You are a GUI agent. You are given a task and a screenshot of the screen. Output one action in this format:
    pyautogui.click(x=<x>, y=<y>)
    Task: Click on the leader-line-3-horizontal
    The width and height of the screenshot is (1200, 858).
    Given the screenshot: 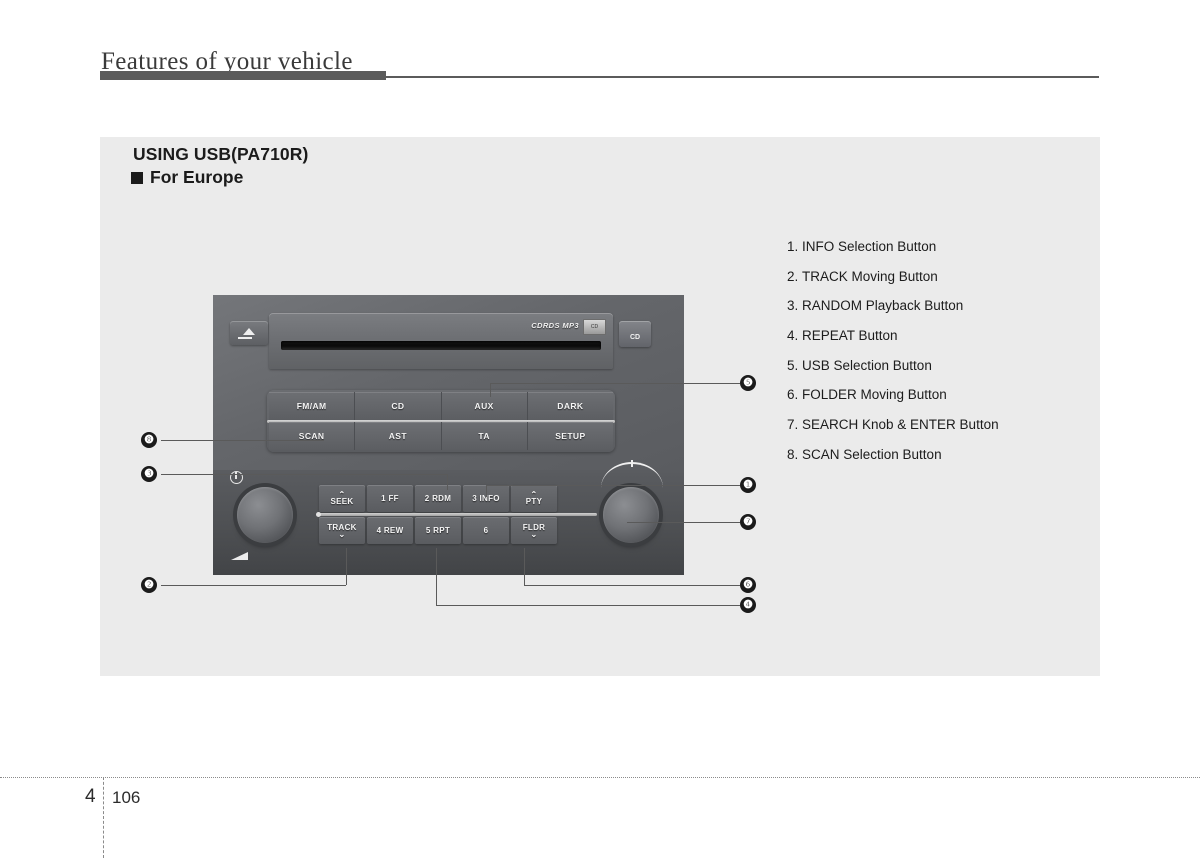 What is the action you would take?
    pyautogui.click(x=304, y=474)
    